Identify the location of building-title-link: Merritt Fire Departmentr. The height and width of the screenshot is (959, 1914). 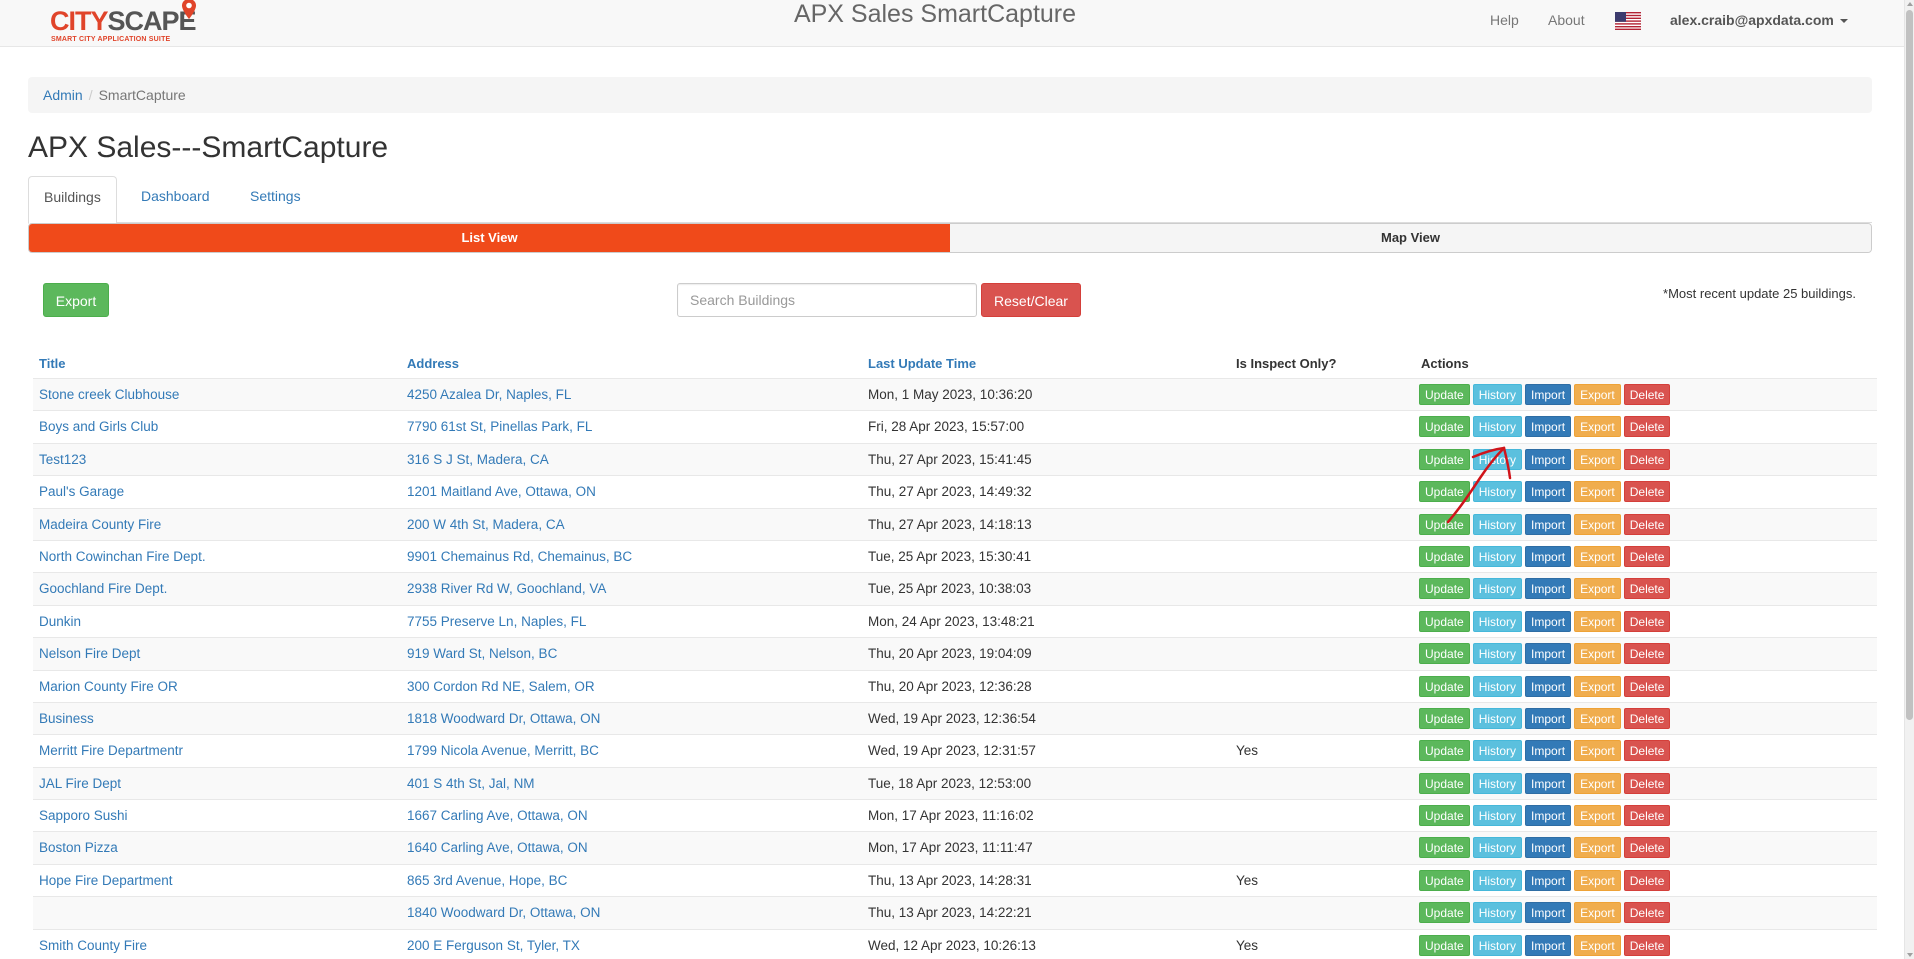
(111, 750).